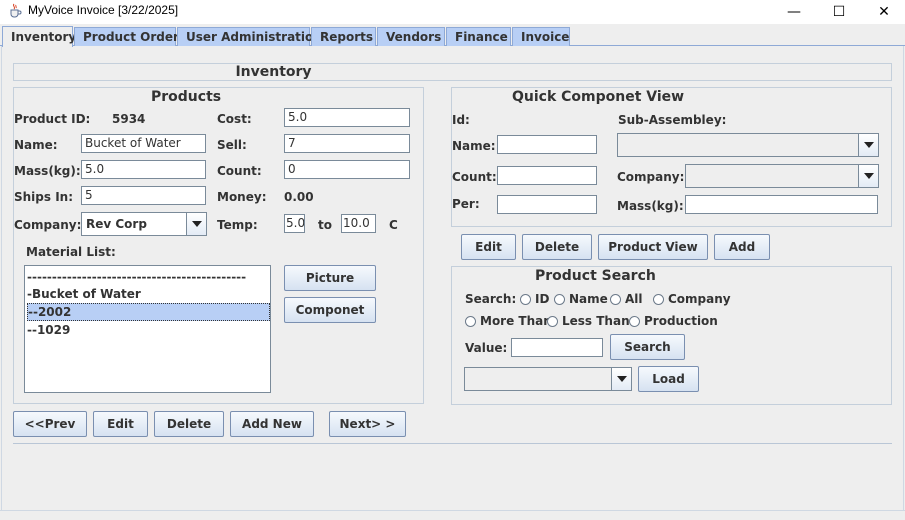  What do you see at coordinates (782, 176) in the screenshot?
I see `qv-company-select` at bounding box center [782, 176].